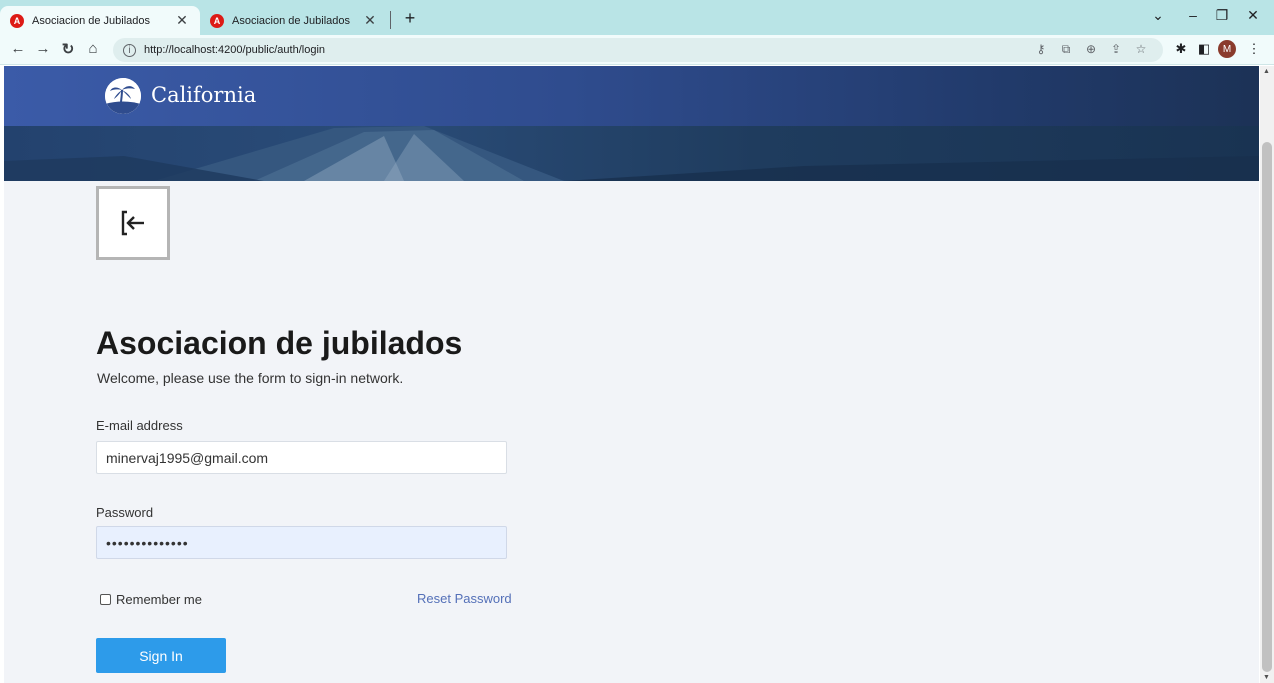 This screenshot has height=683, width=1274. I want to click on login-icon-box, so click(133, 223).